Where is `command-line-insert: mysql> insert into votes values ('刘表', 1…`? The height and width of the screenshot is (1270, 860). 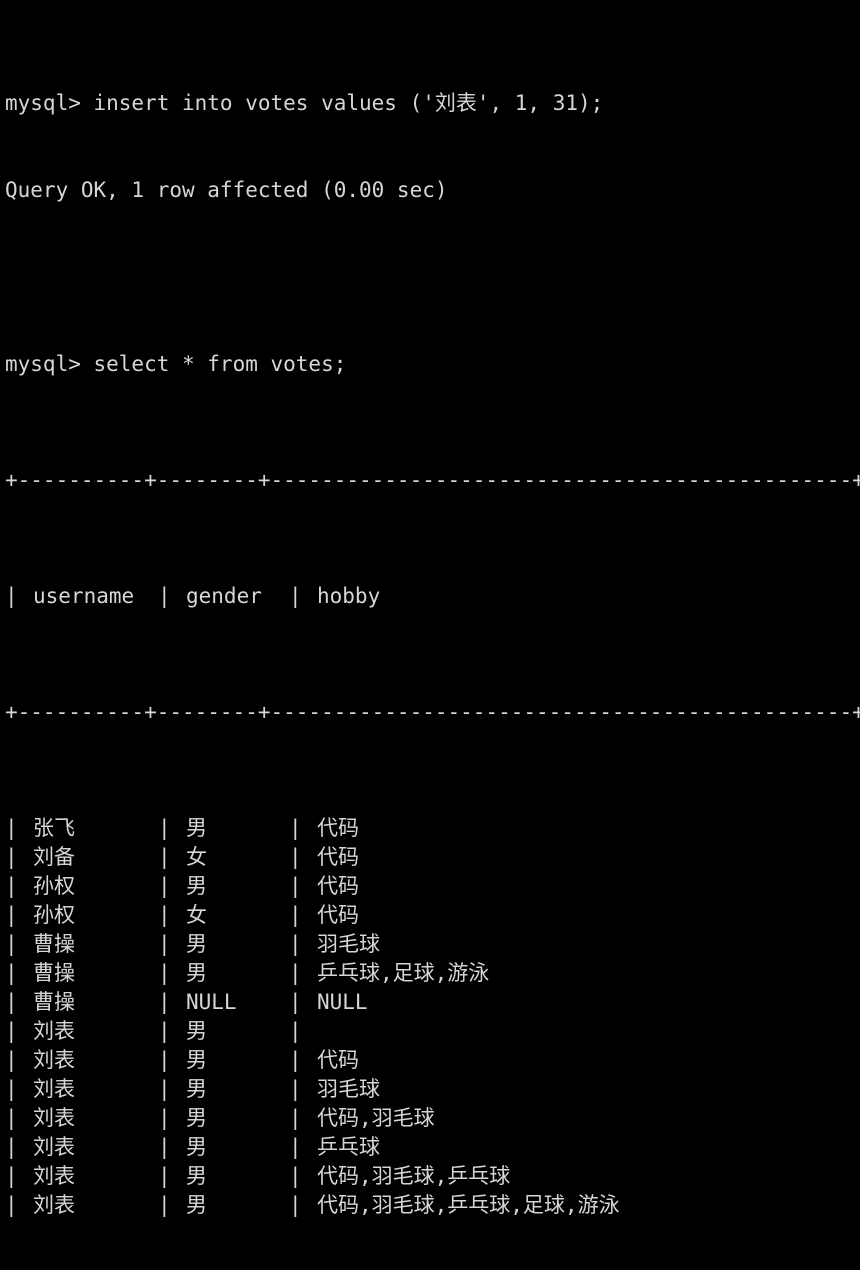 command-line-insert: mysql> insert into votes values ('刘表', 1… is located at coordinates (304, 103).